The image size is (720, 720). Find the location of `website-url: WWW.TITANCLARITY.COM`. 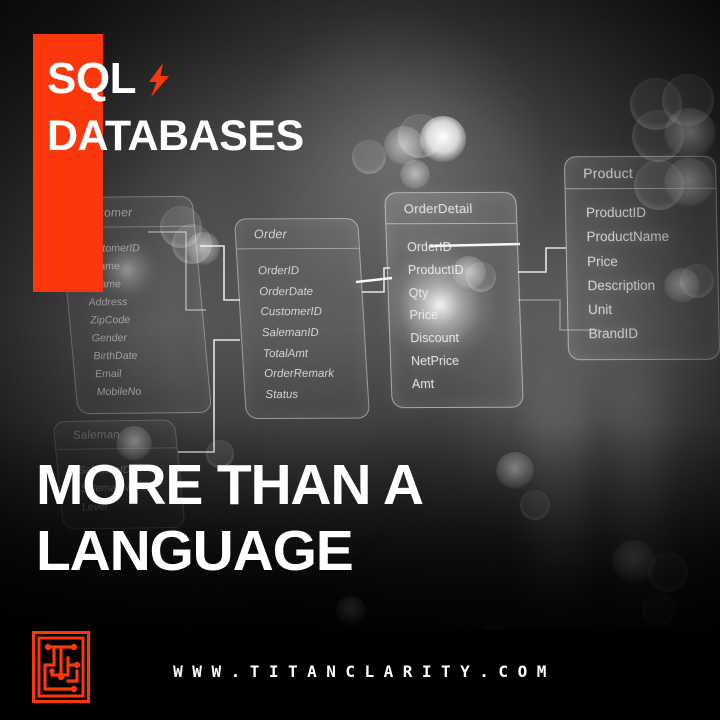

website-url: WWW.TITANCLARITY.COM is located at coordinates (360, 671).